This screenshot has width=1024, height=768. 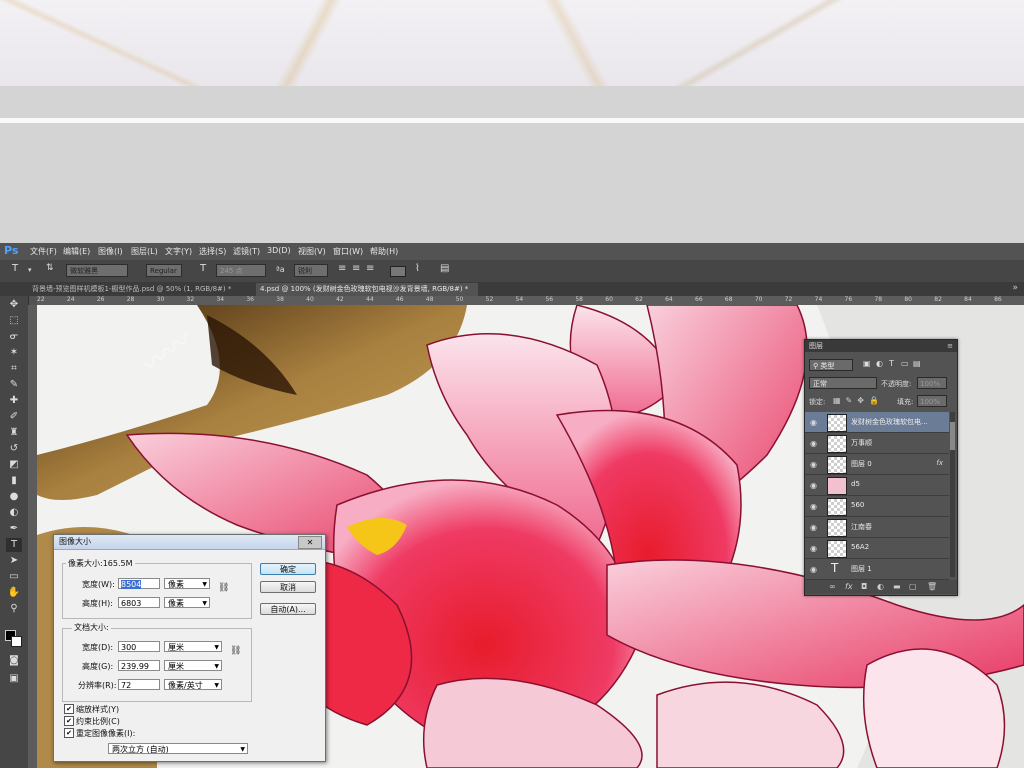 What do you see at coordinates (855, 484) in the screenshot?
I see `layer-name: d5` at bounding box center [855, 484].